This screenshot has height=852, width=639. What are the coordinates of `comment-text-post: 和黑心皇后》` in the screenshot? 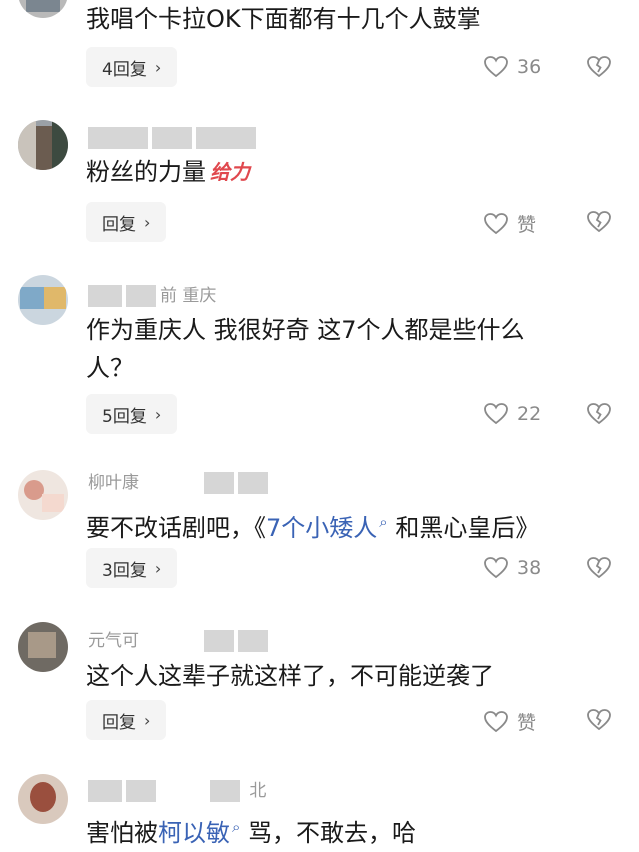 It's located at (463, 528).